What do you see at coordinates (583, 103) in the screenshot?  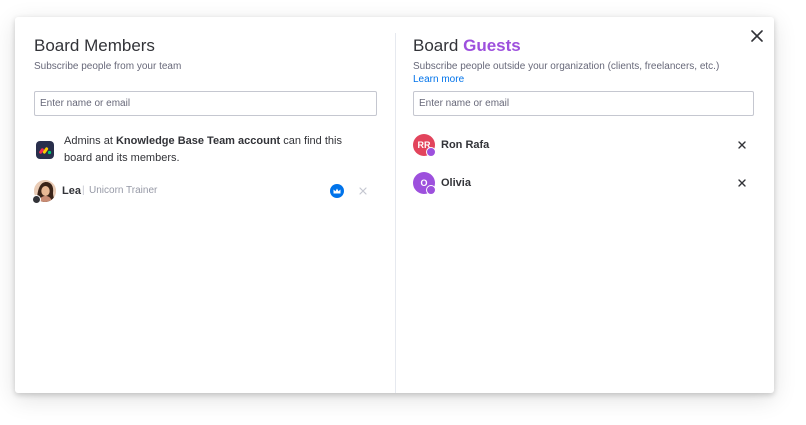 I see `guests-search-input` at bounding box center [583, 103].